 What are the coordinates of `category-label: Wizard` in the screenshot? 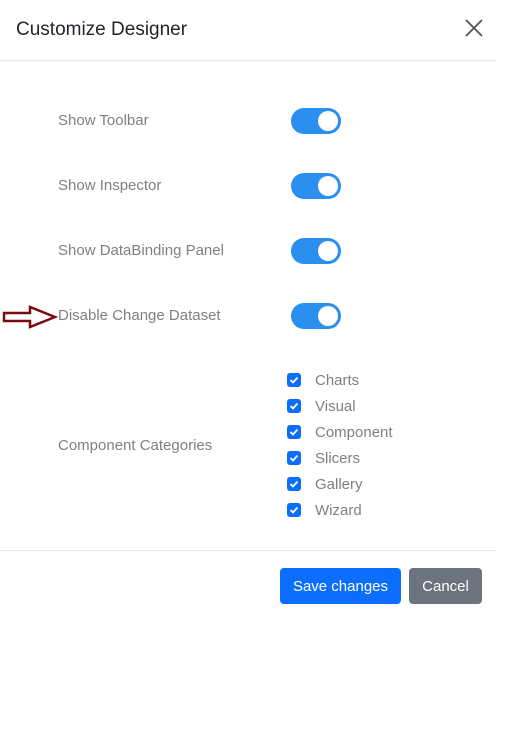 It's located at (338, 510).